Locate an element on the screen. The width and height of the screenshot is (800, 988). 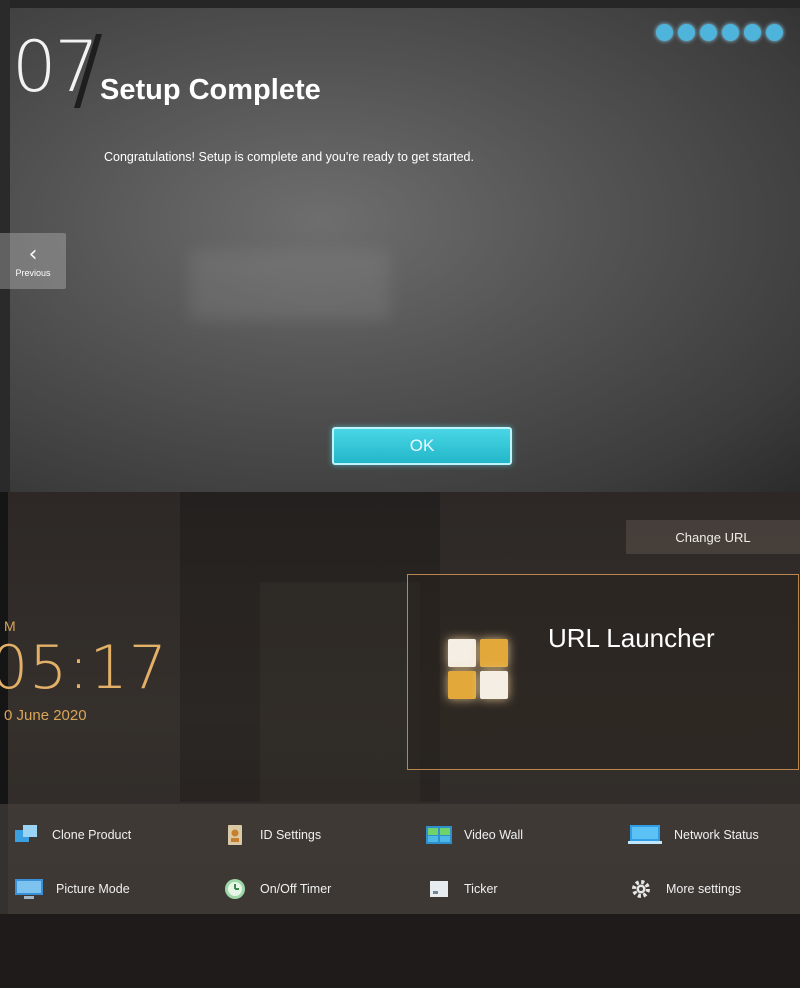
ticker-icon is located at coordinates (439, 889).